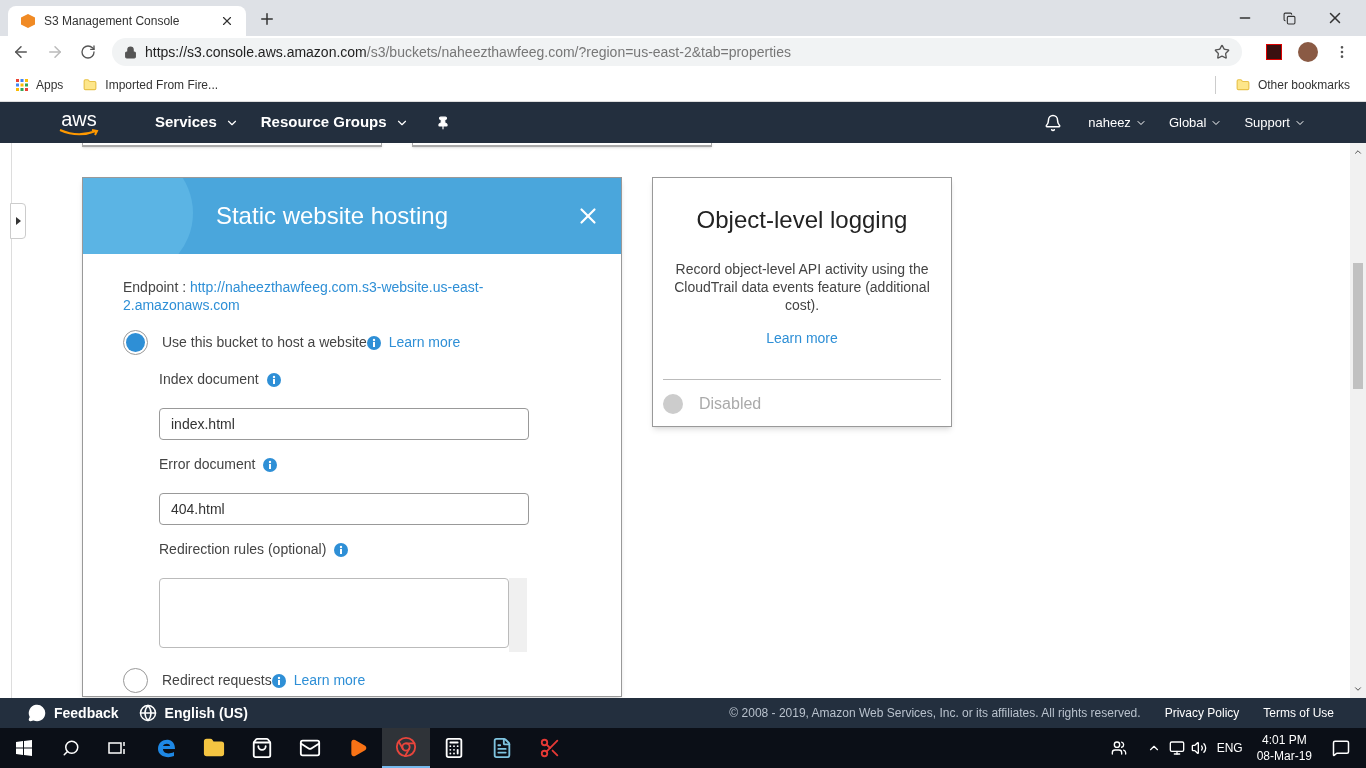 Image resolution: width=1366 pixels, height=768 pixels. Describe the element at coordinates (71, 748) in the screenshot. I see `search-icon` at that location.